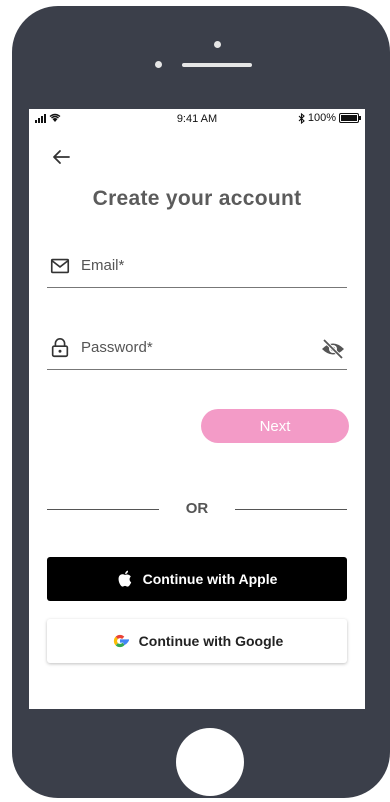  What do you see at coordinates (60, 266) in the screenshot?
I see `mail-icon` at bounding box center [60, 266].